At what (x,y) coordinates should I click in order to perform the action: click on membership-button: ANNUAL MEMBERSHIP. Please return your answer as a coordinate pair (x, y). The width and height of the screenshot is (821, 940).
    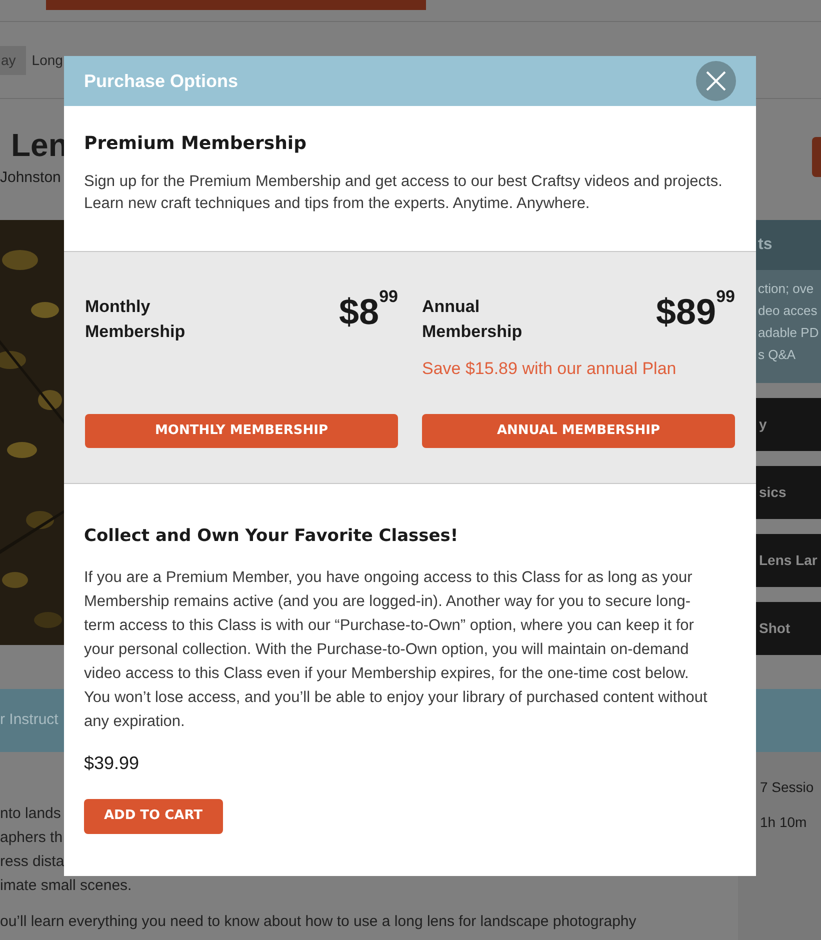
    Looking at the image, I should click on (578, 431).